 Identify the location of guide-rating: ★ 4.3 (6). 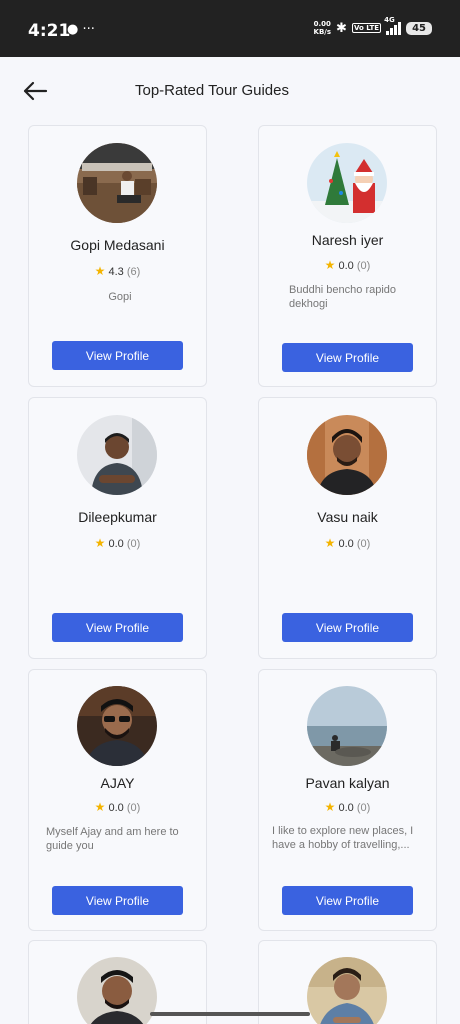
(117, 271).